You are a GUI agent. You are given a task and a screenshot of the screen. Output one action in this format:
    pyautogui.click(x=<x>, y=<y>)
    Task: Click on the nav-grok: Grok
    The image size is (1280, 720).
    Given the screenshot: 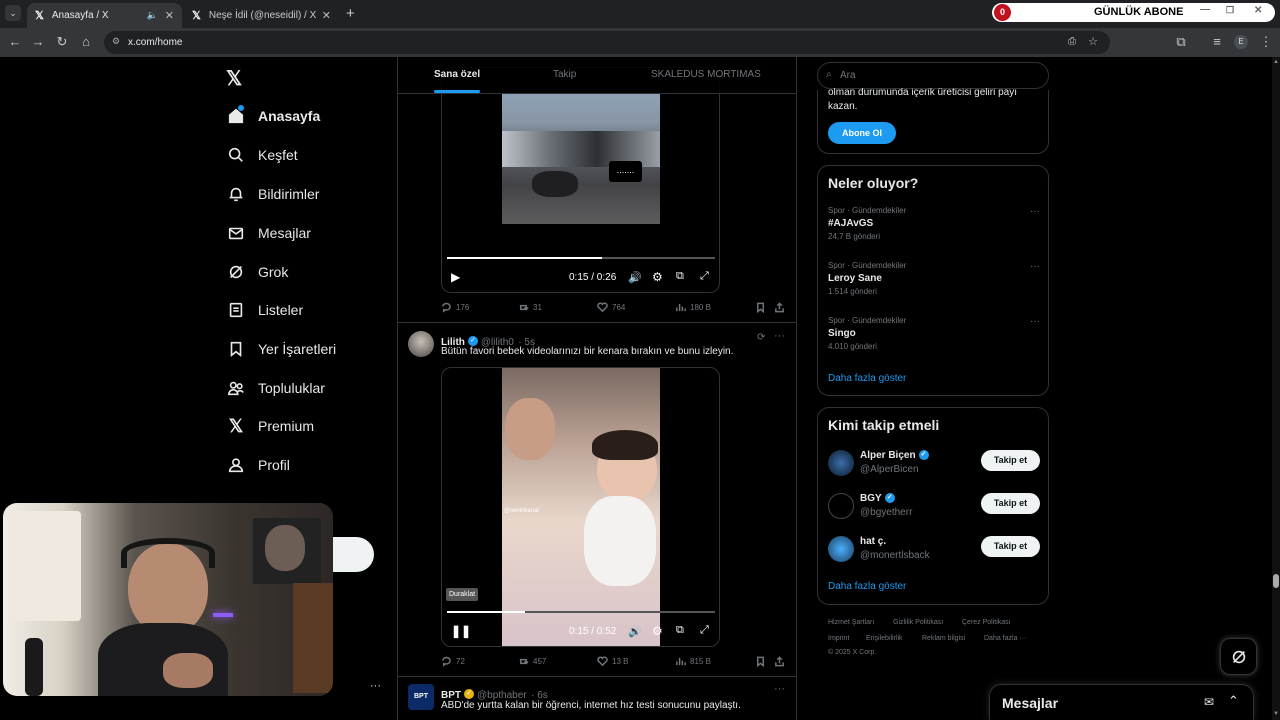 What is the action you would take?
    pyautogui.click(x=257, y=272)
    